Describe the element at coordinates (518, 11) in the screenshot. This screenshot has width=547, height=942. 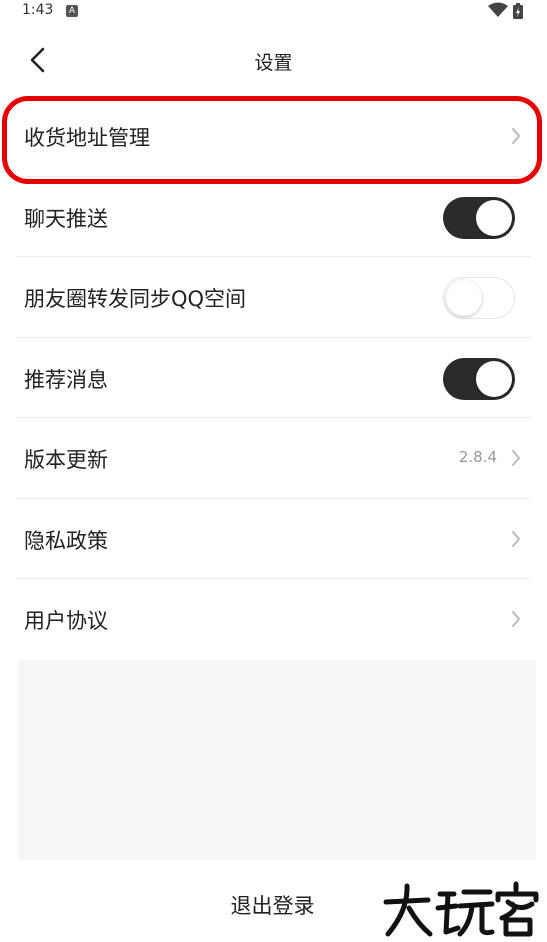
I see `battery-icon` at that location.